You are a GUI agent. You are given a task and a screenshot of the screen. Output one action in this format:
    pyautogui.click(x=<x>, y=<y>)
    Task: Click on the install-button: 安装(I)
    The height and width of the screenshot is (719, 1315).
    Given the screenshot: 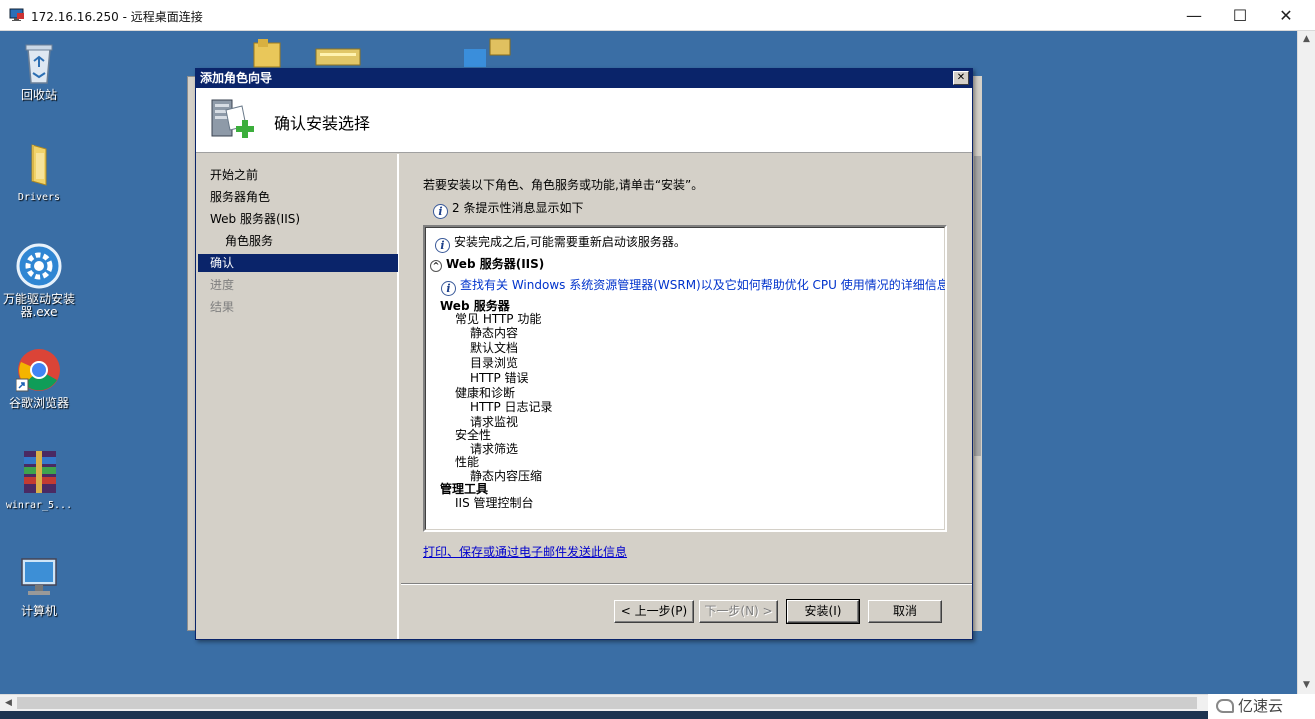 What is the action you would take?
    pyautogui.click(x=823, y=611)
    